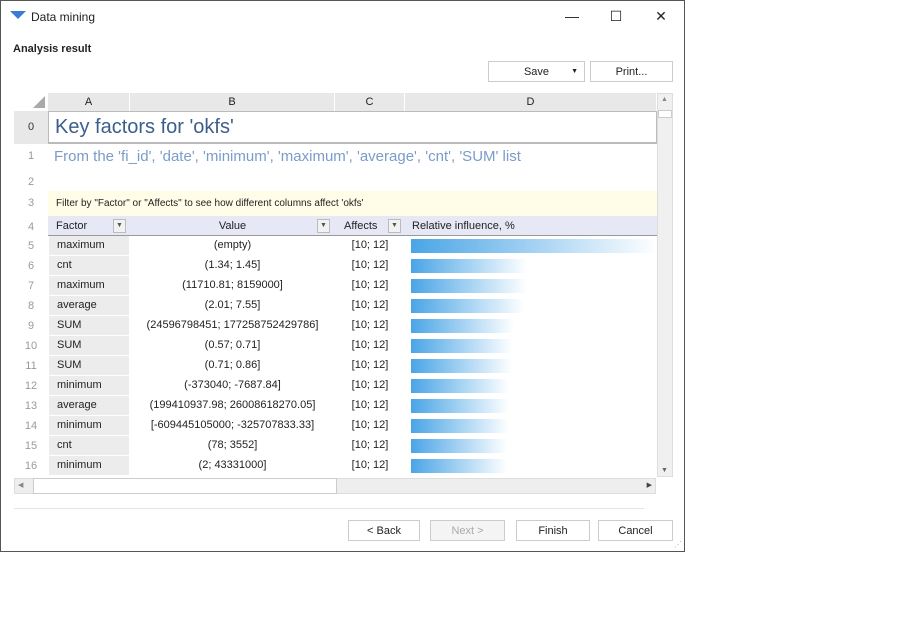 This screenshot has height=618, width=921. I want to click on value-cell: (24596798451; 177258752429786], so click(232, 325).